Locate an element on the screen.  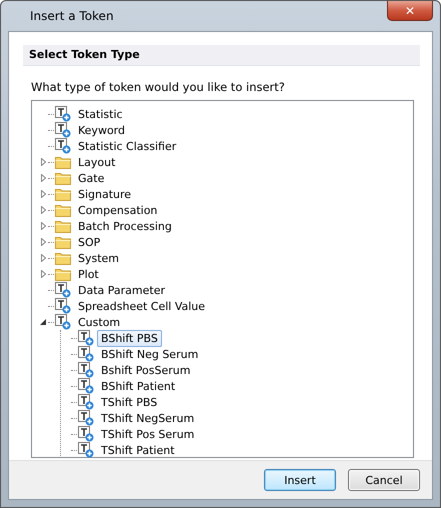
tree-item: Spreadsheet Cell Value is located at coordinates (142, 306).